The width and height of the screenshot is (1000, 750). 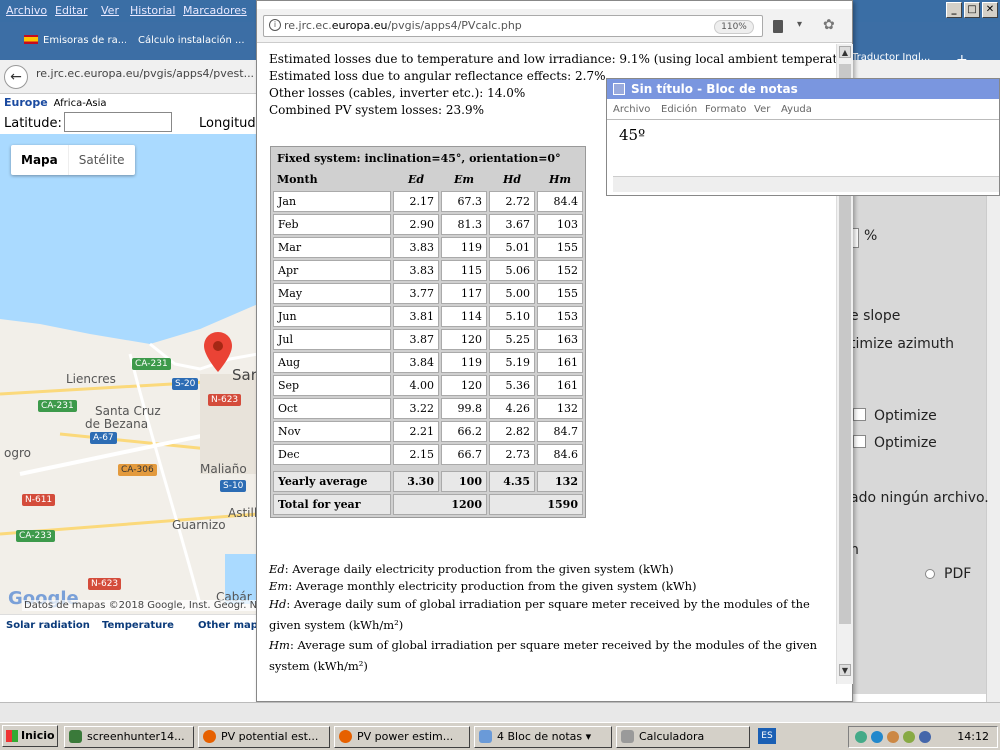 What do you see at coordinates (464, 201) in the screenshot?
I see `value-cell: 67.3` at bounding box center [464, 201].